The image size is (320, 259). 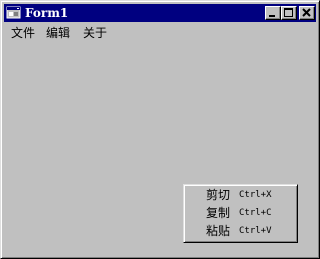 I want to click on maximize-icon, so click(x=288, y=12).